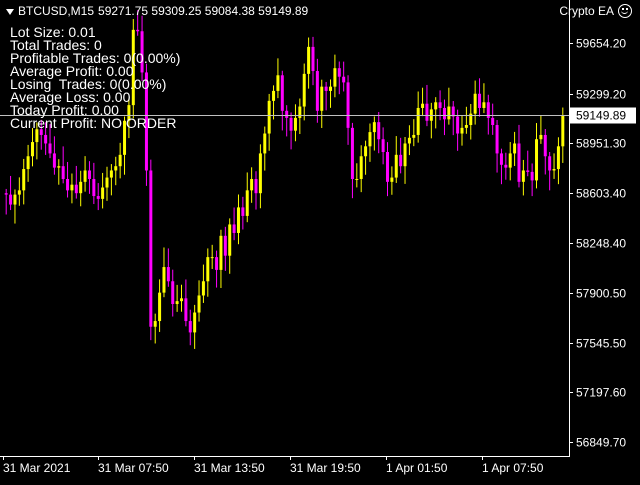  Describe the element at coordinates (513, 468) in the screenshot. I see `x-tick-label: 1 Apr 07:50` at that location.